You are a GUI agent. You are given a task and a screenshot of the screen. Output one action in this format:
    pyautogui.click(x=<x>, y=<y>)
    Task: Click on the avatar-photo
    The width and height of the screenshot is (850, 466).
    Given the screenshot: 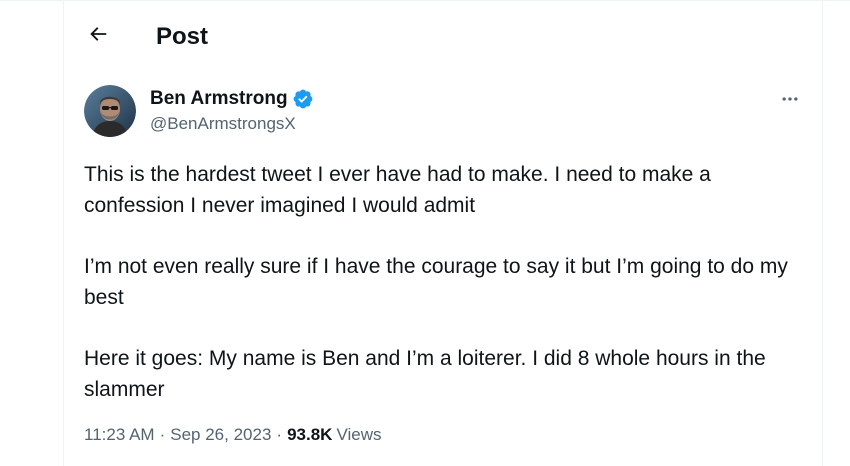 What is the action you would take?
    pyautogui.click(x=110, y=111)
    